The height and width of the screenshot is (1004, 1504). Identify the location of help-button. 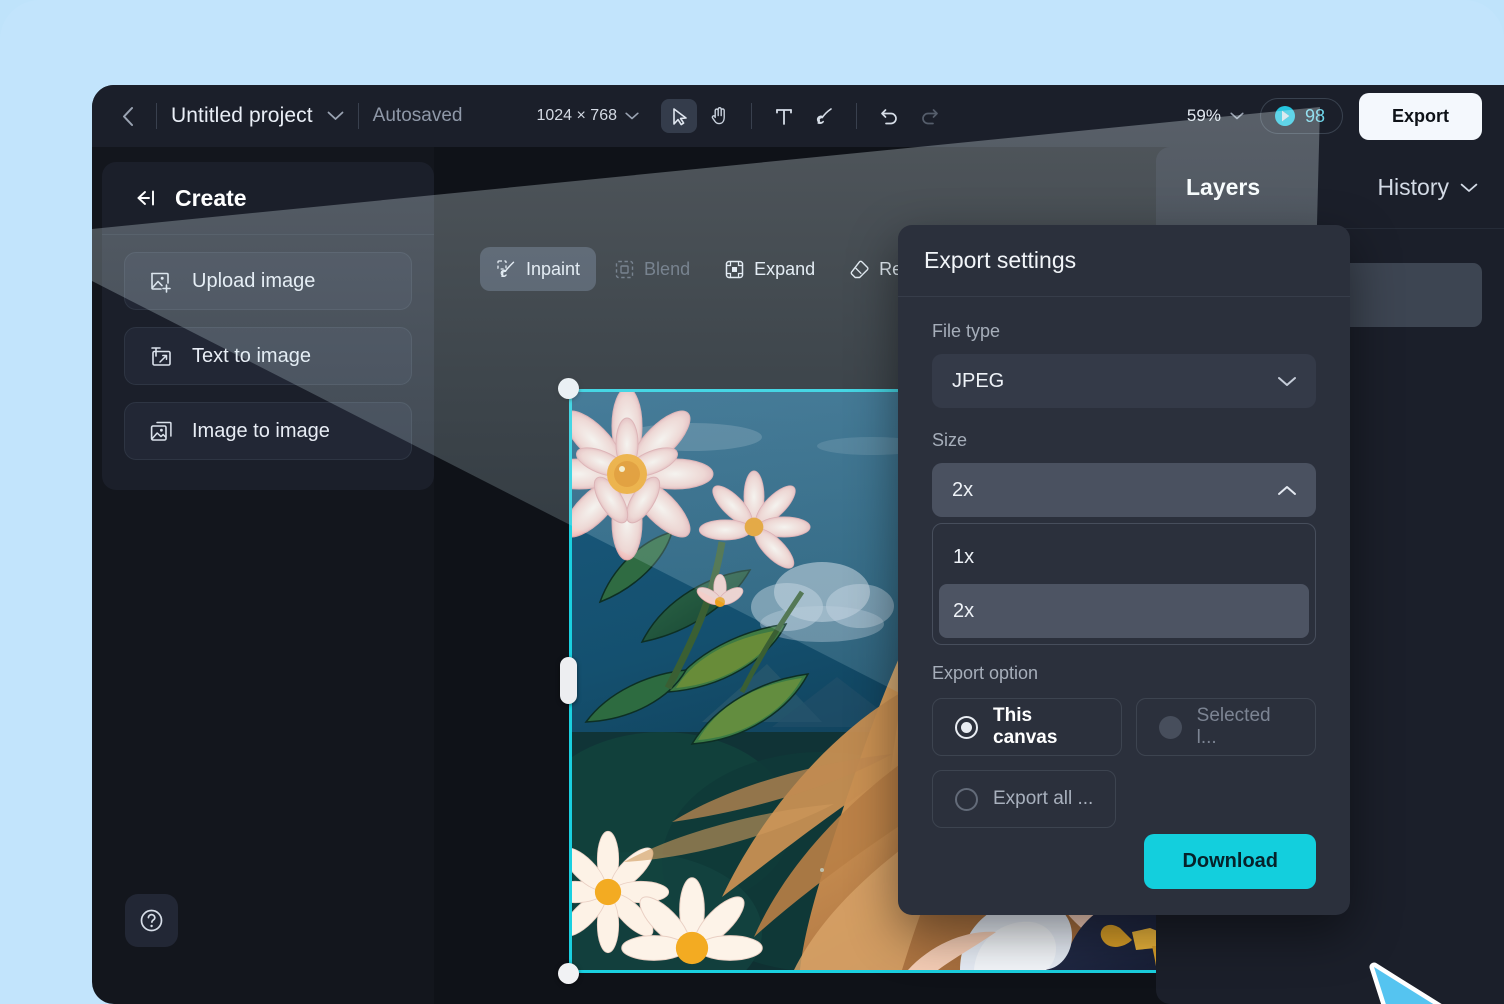
(151, 920).